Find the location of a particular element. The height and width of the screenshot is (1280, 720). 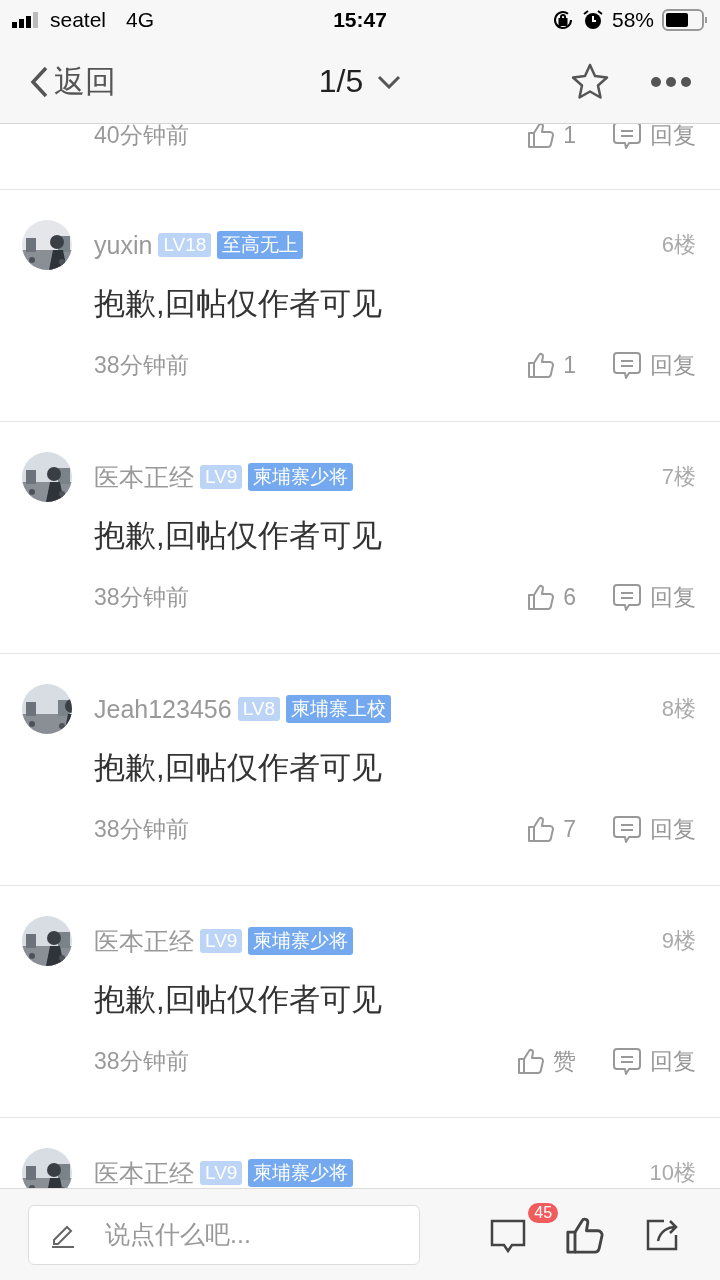

page-selector: 1/5 is located at coordinates (360, 81).